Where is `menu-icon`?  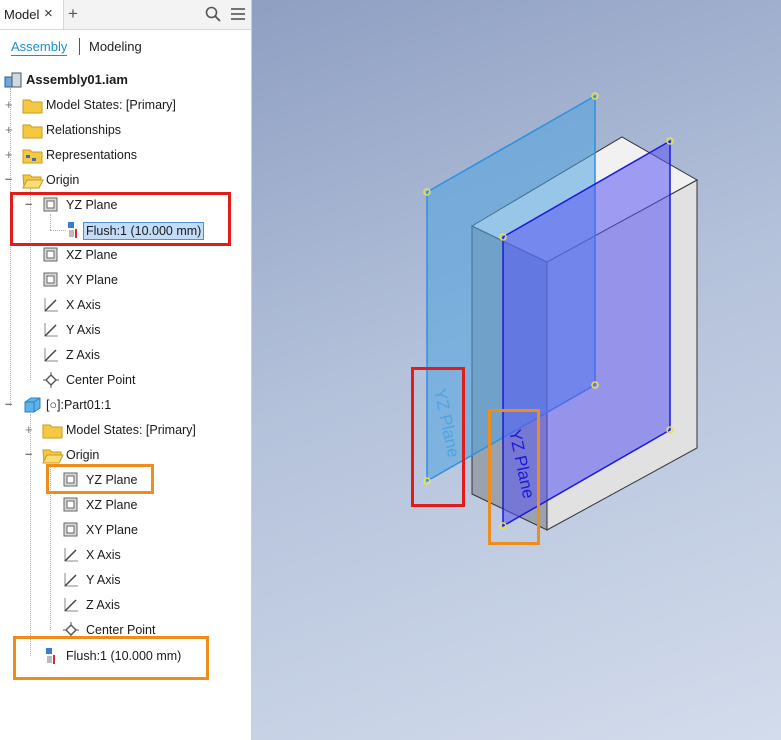 menu-icon is located at coordinates (238, 14).